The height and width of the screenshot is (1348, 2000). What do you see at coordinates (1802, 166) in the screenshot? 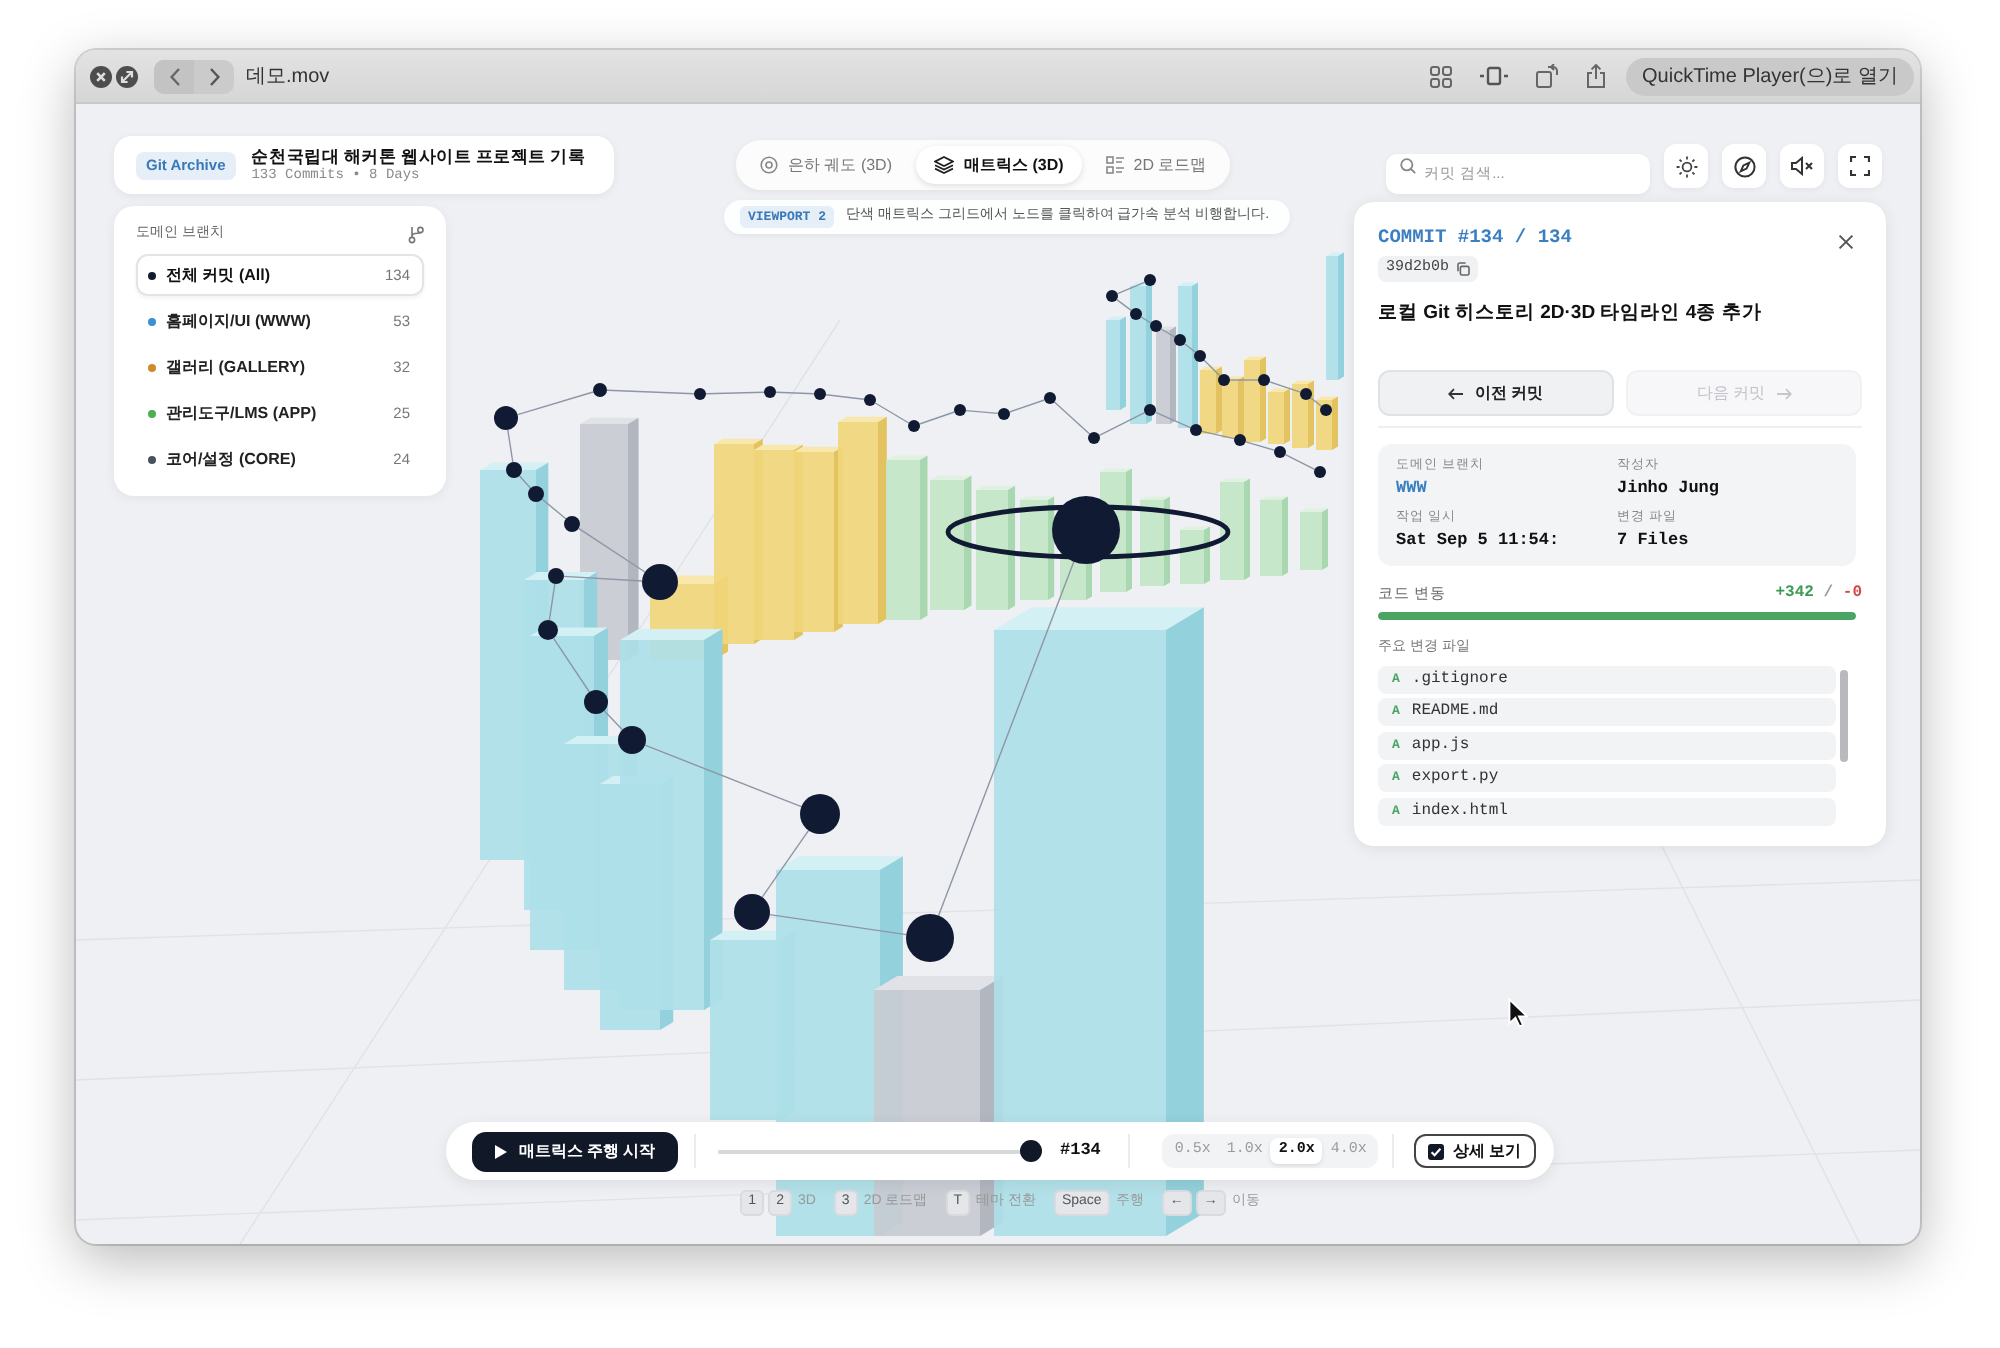
I see `mute-button` at bounding box center [1802, 166].